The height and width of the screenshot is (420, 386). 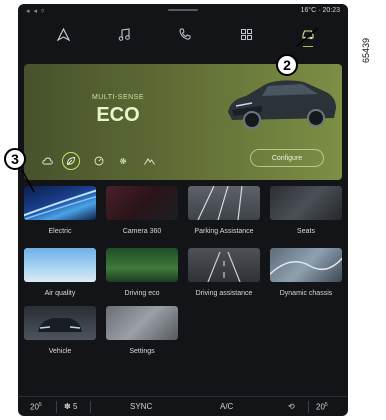 What do you see at coordinates (287, 65) in the screenshot?
I see `callout-2: 2` at bounding box center [287, 65].